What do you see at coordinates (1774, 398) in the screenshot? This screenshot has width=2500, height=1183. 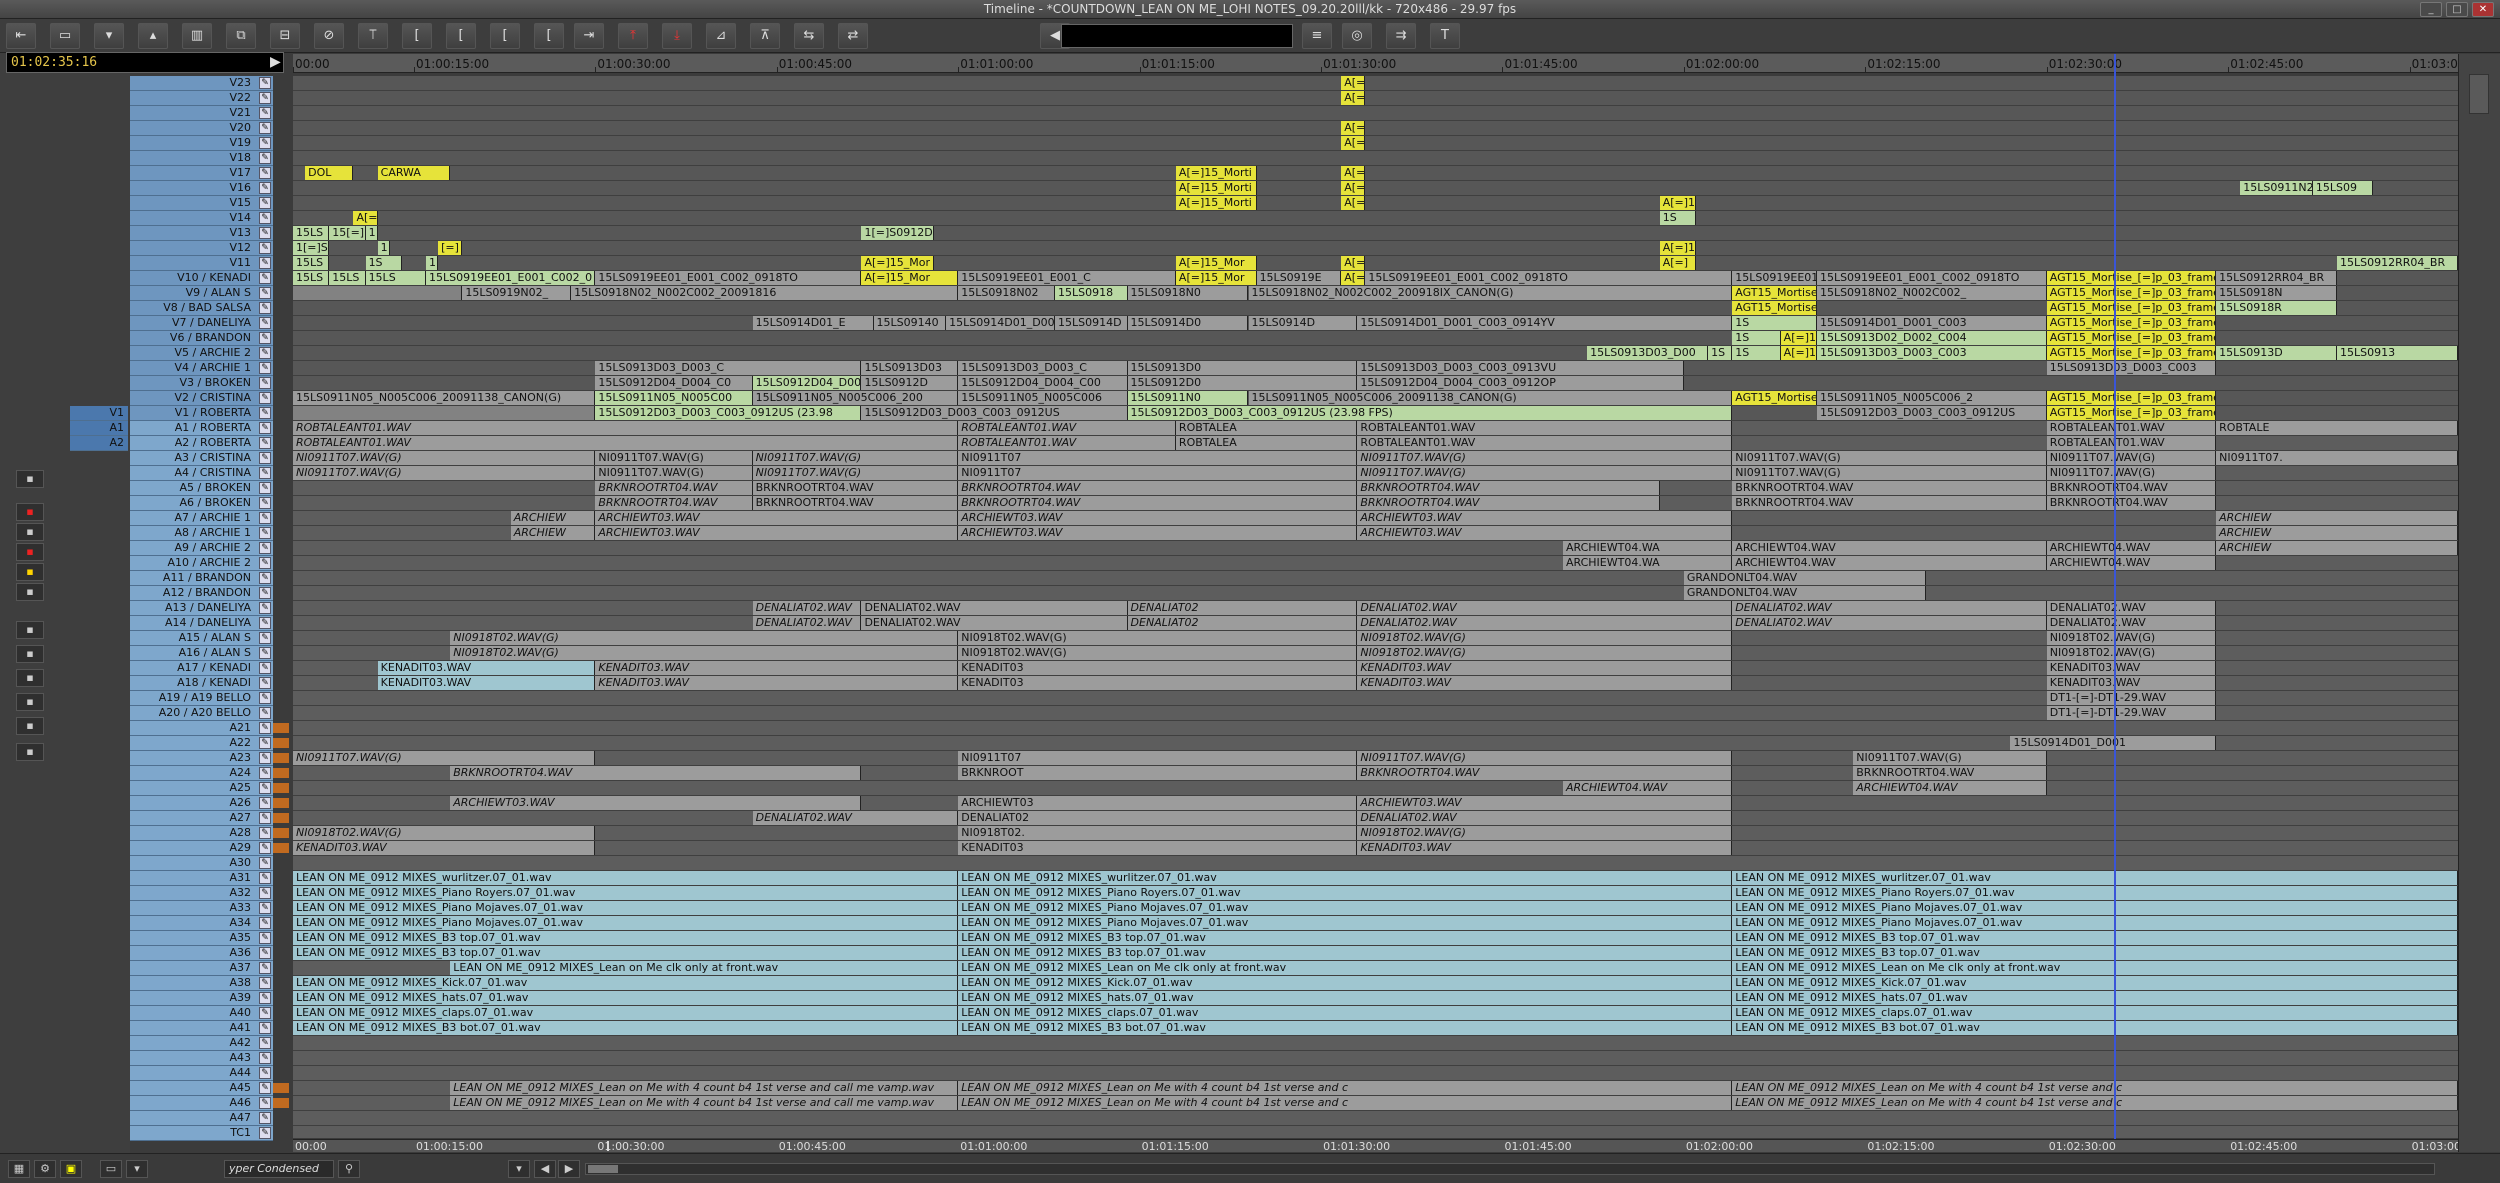 I see `timeline-clip: AGT15_Mortise_4up` at bounding box center [1774, 398].